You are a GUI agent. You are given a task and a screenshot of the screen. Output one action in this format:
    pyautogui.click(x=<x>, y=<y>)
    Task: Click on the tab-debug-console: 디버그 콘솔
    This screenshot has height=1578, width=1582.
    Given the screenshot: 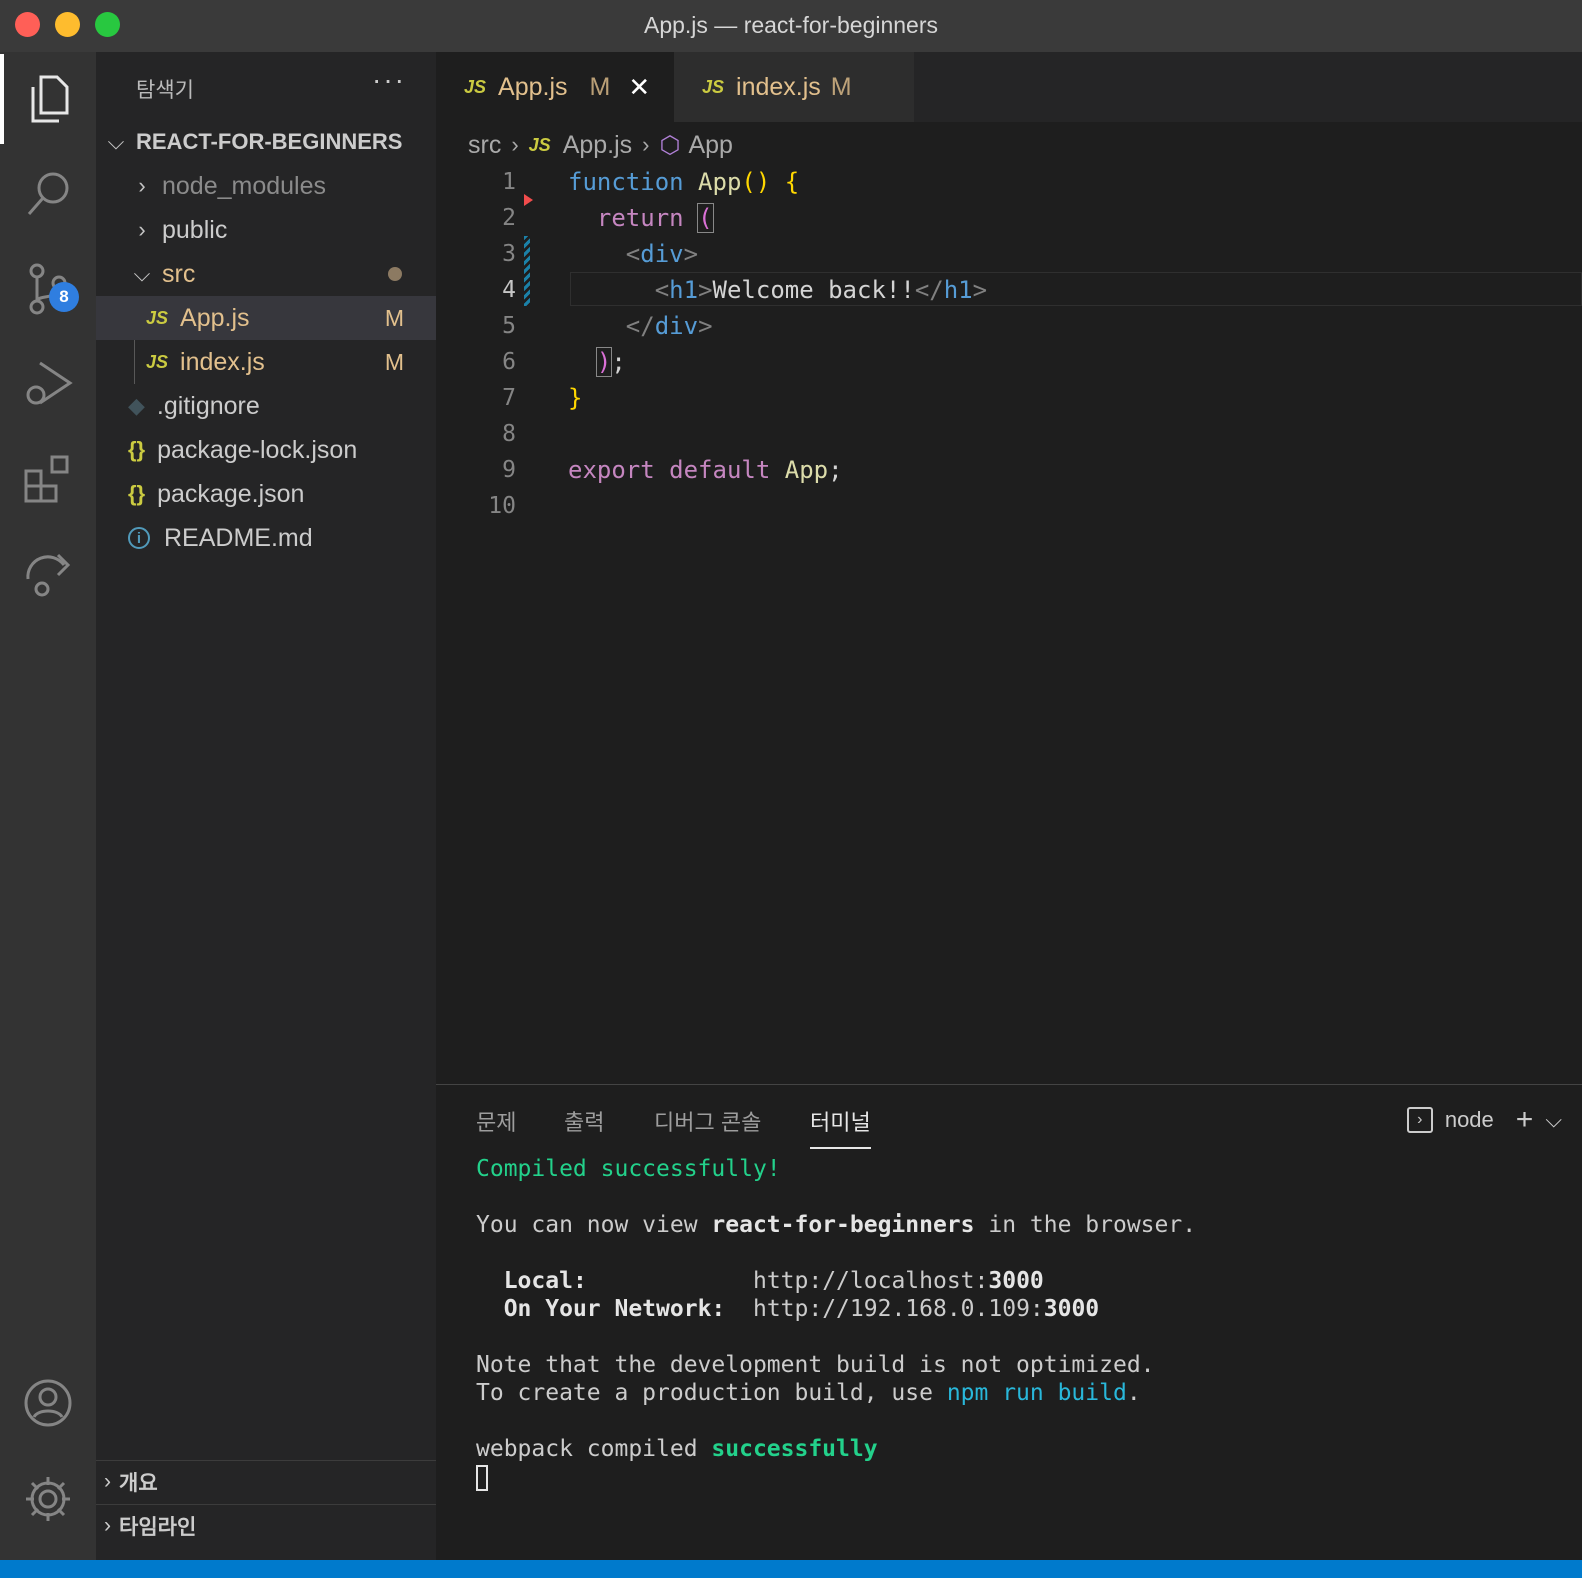 What is the action you would take?
    pyautogui.click(x=707, y=1121)
    